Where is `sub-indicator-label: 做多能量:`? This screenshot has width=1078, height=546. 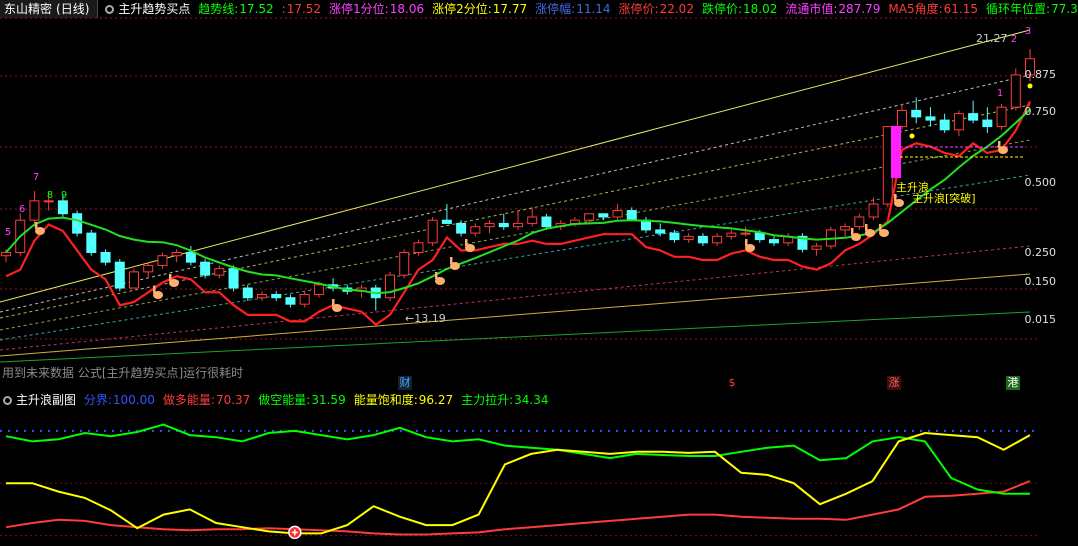 sub-indicator-label: 做多能量: is located at coordinates (188, 400).